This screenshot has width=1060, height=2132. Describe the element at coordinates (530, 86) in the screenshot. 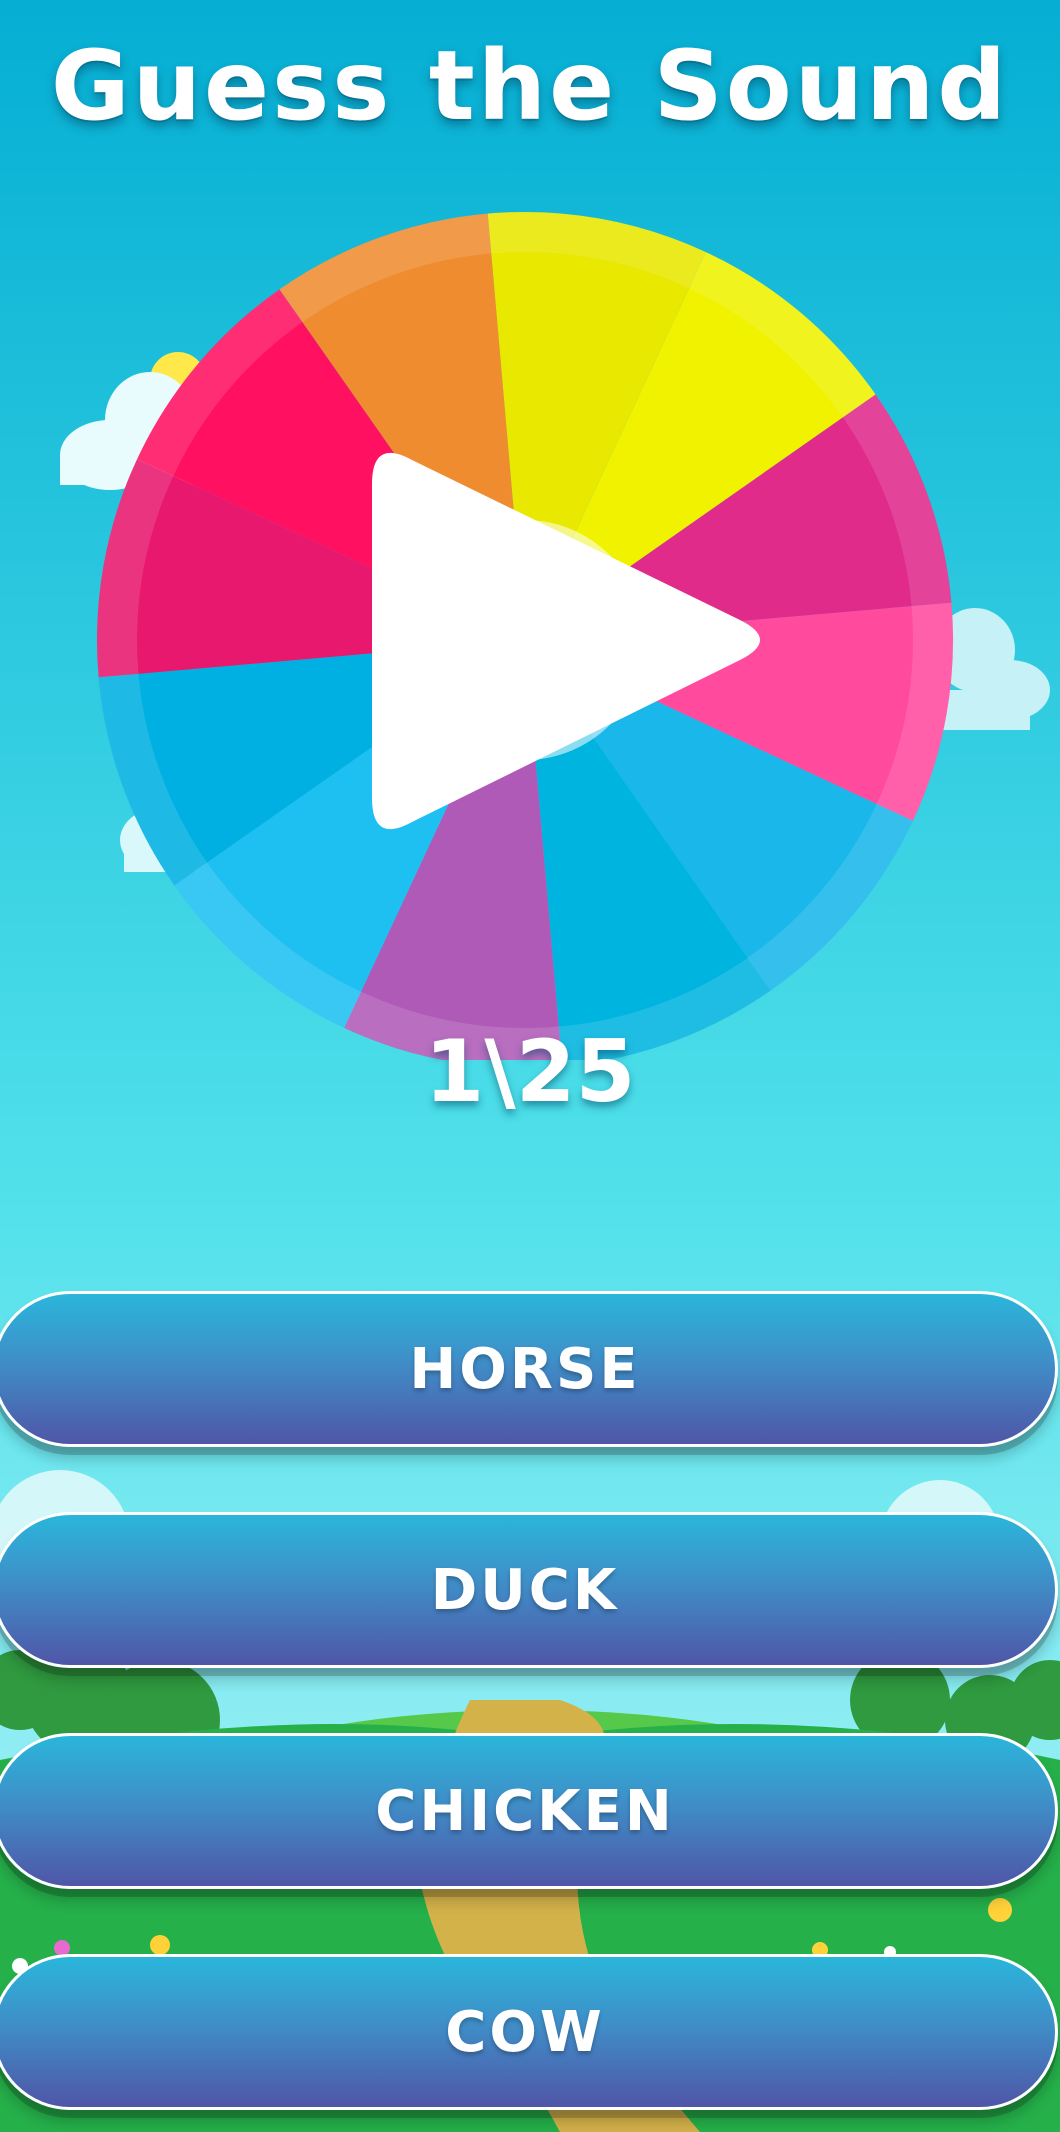

I see `game-title: Guess the Sound` at that location.